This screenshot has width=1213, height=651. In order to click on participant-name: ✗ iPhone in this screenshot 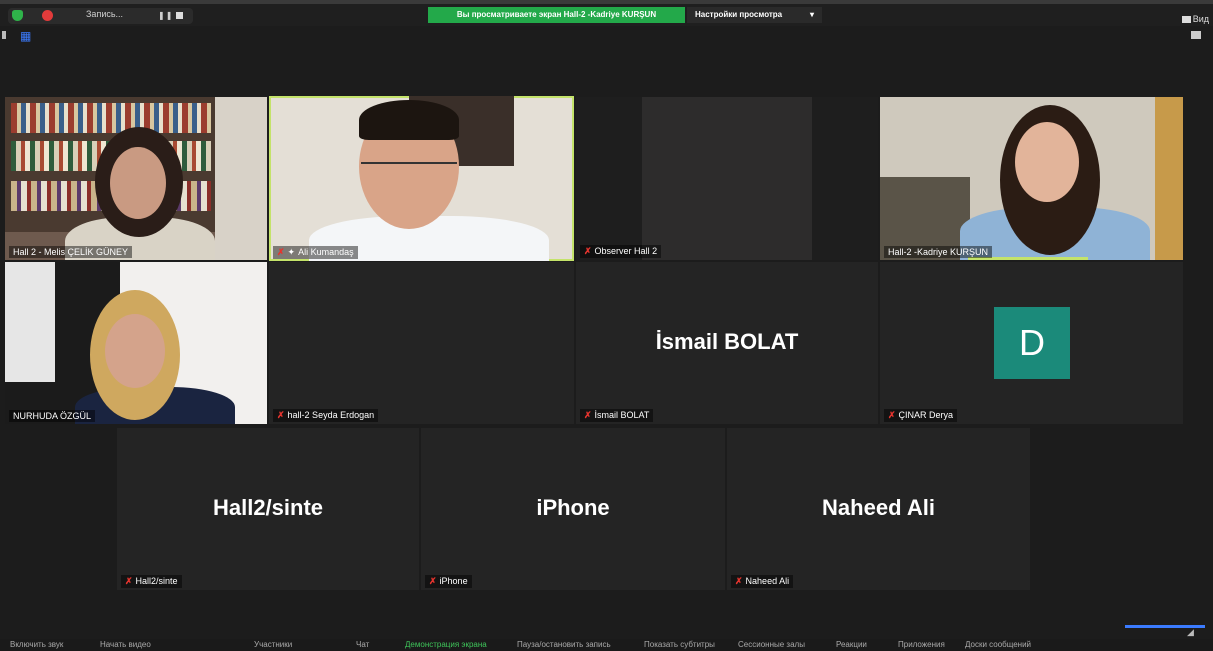, I will do `click(448, 581)`.